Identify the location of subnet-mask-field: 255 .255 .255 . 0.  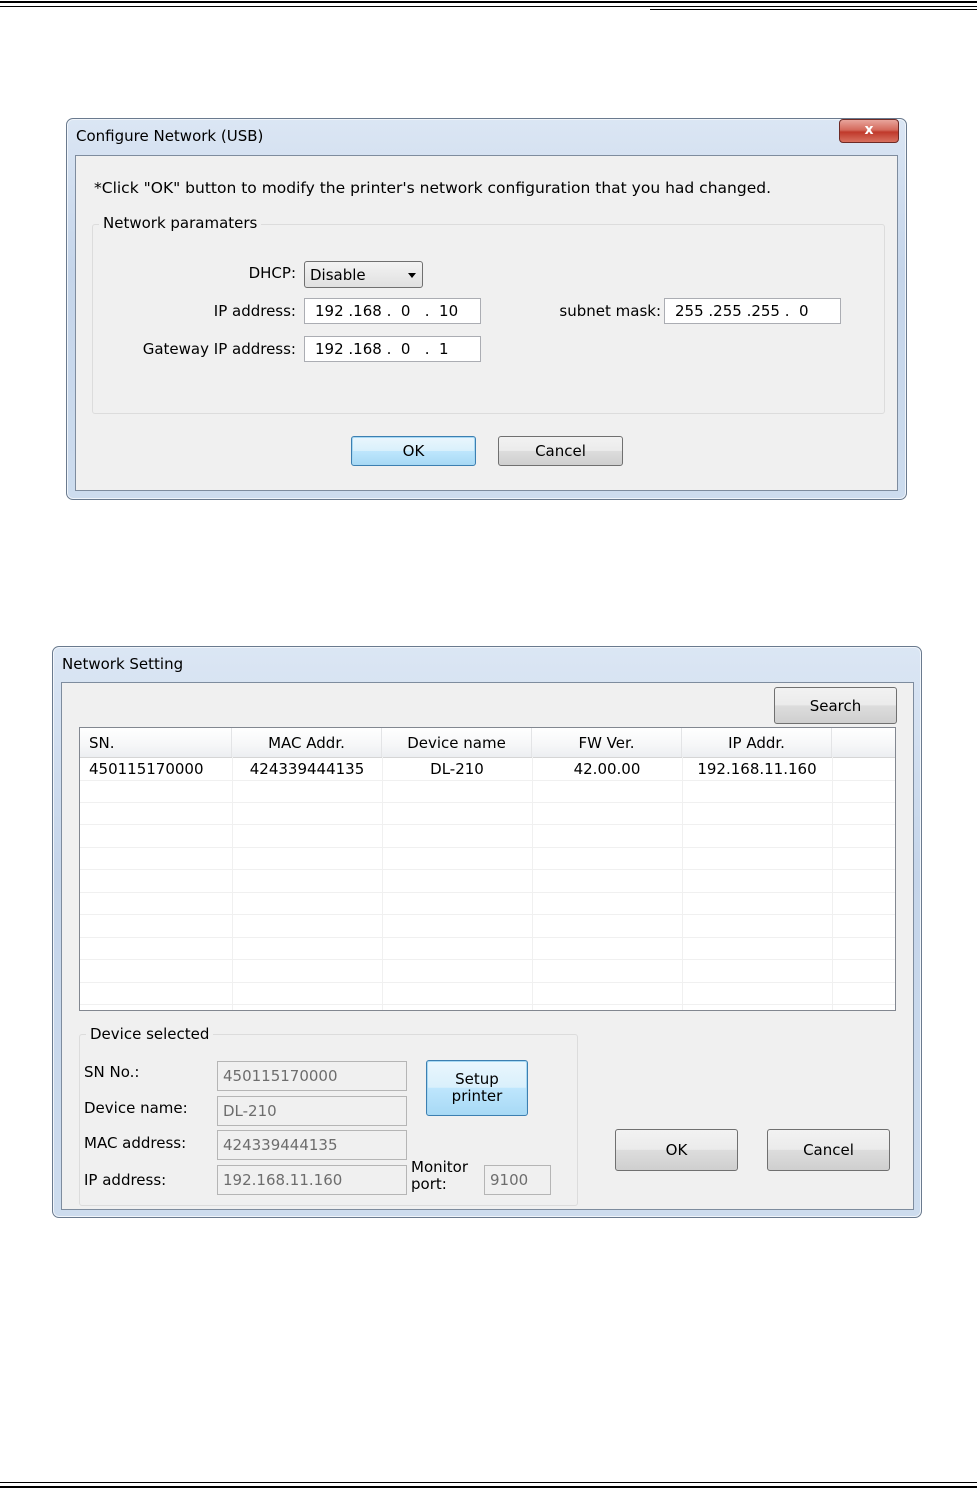
(752, 311).